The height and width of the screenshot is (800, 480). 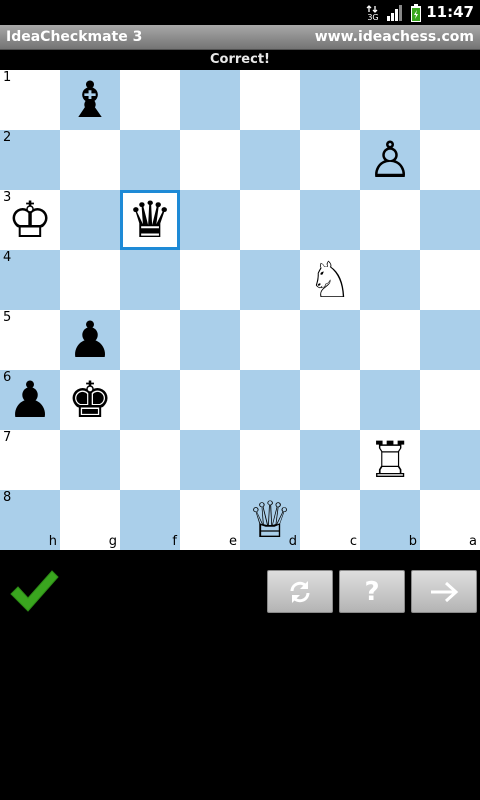 I want to click on result-message: Correct!, so click(x=240, y=60).